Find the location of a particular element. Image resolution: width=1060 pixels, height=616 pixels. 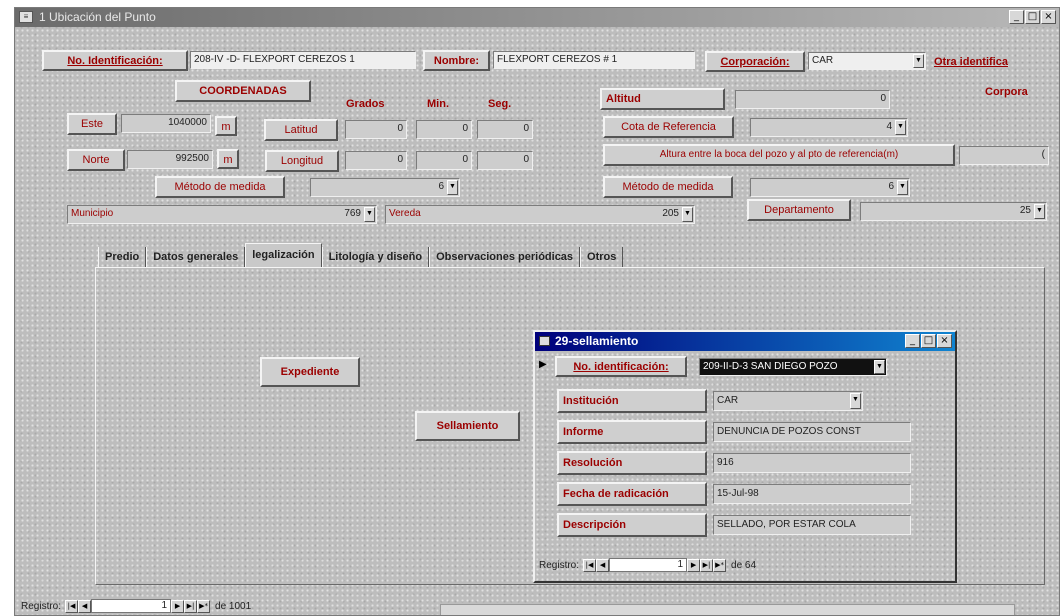

resolucion-button: Resolución is located at coordinates (632, 463).